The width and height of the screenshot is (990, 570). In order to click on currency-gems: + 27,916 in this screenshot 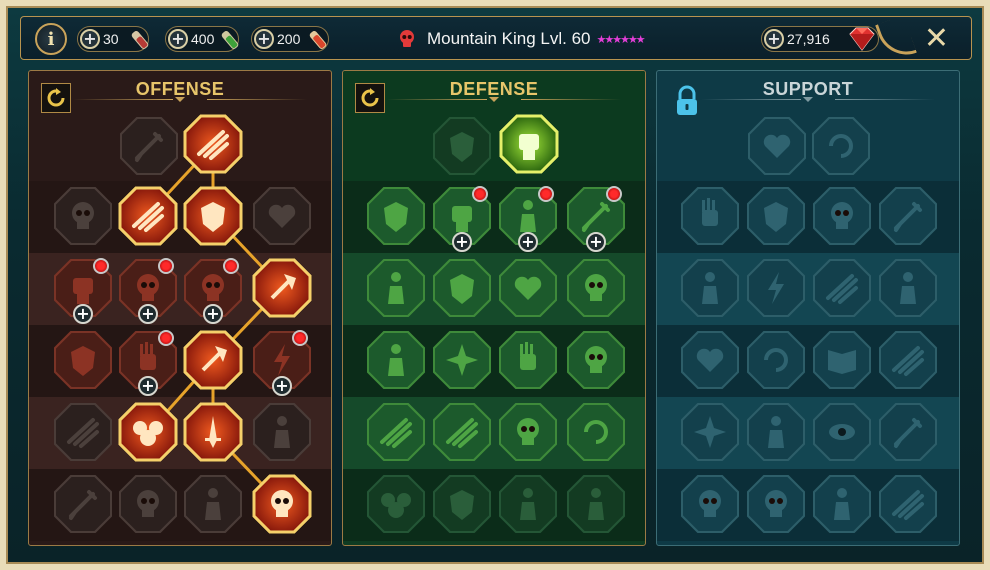, I will do `click(820, 39)`.